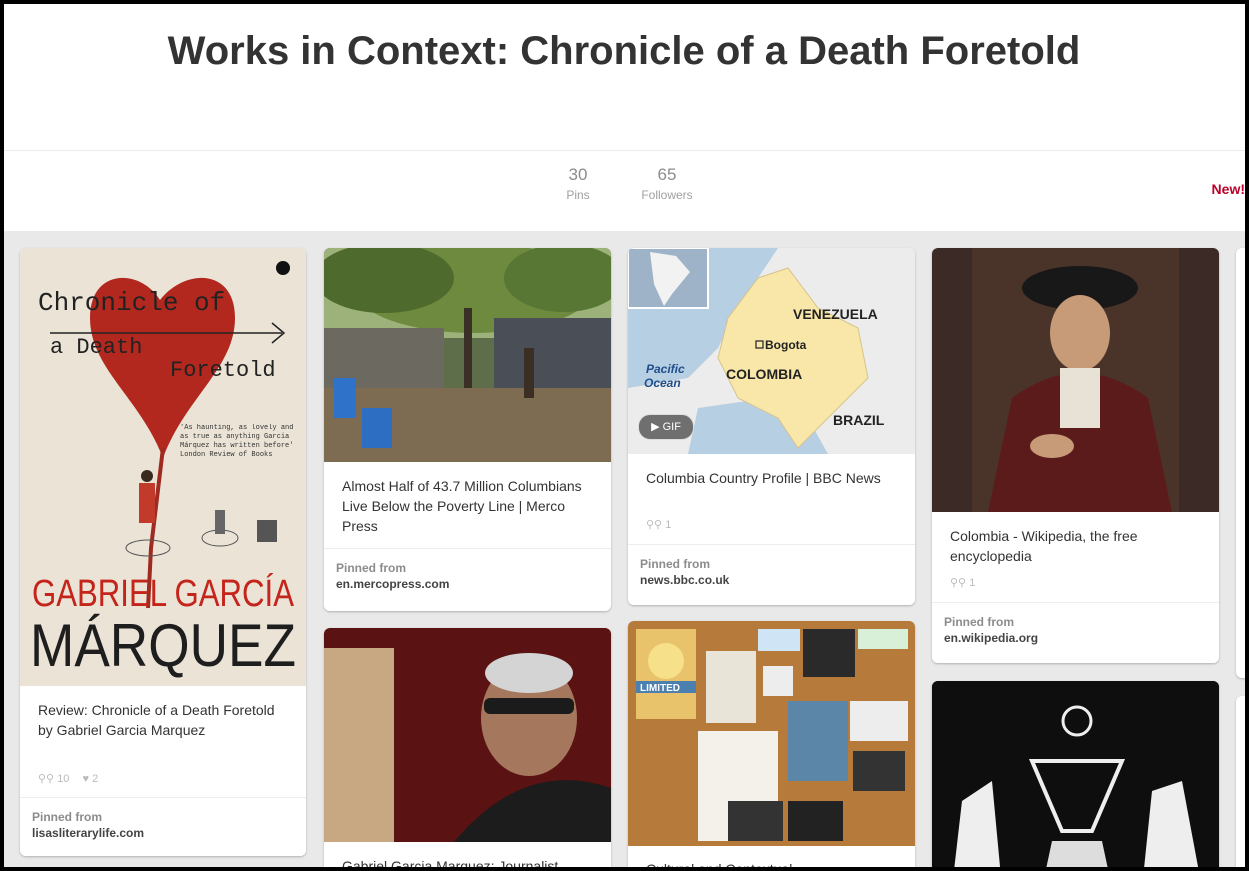  Describe the element at coordinates (773, 863) in the screenshot. I see `pin-description: Cultural and Contextual` at that location.